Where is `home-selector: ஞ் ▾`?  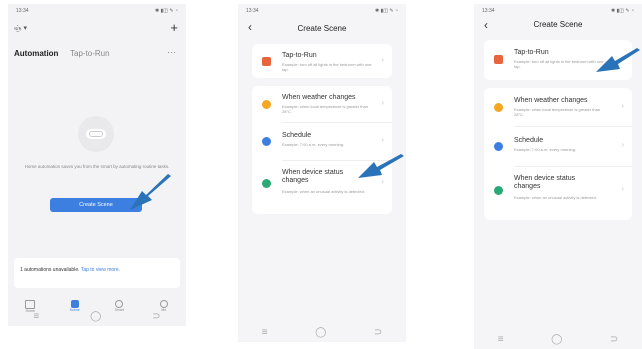 home-selector: ஞ் ▾ is located at coordinates (20, 28).